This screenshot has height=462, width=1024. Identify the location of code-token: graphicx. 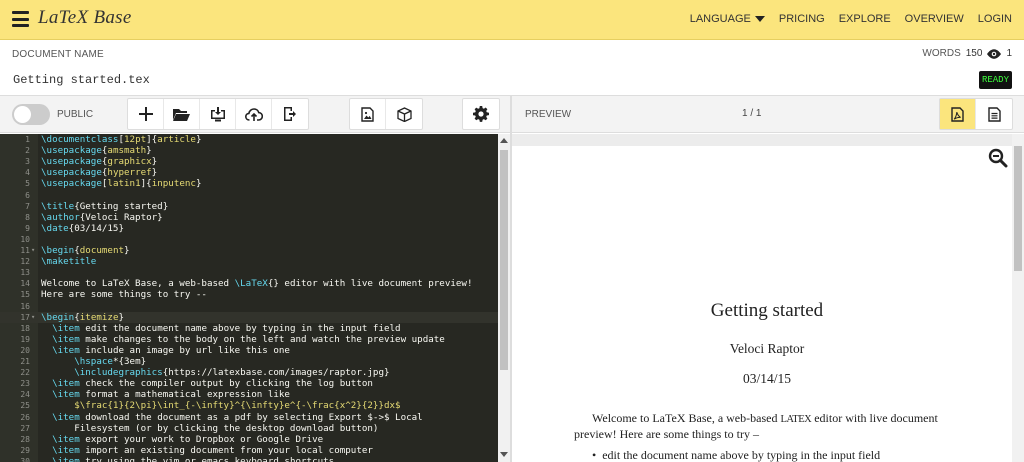
(129, 162).